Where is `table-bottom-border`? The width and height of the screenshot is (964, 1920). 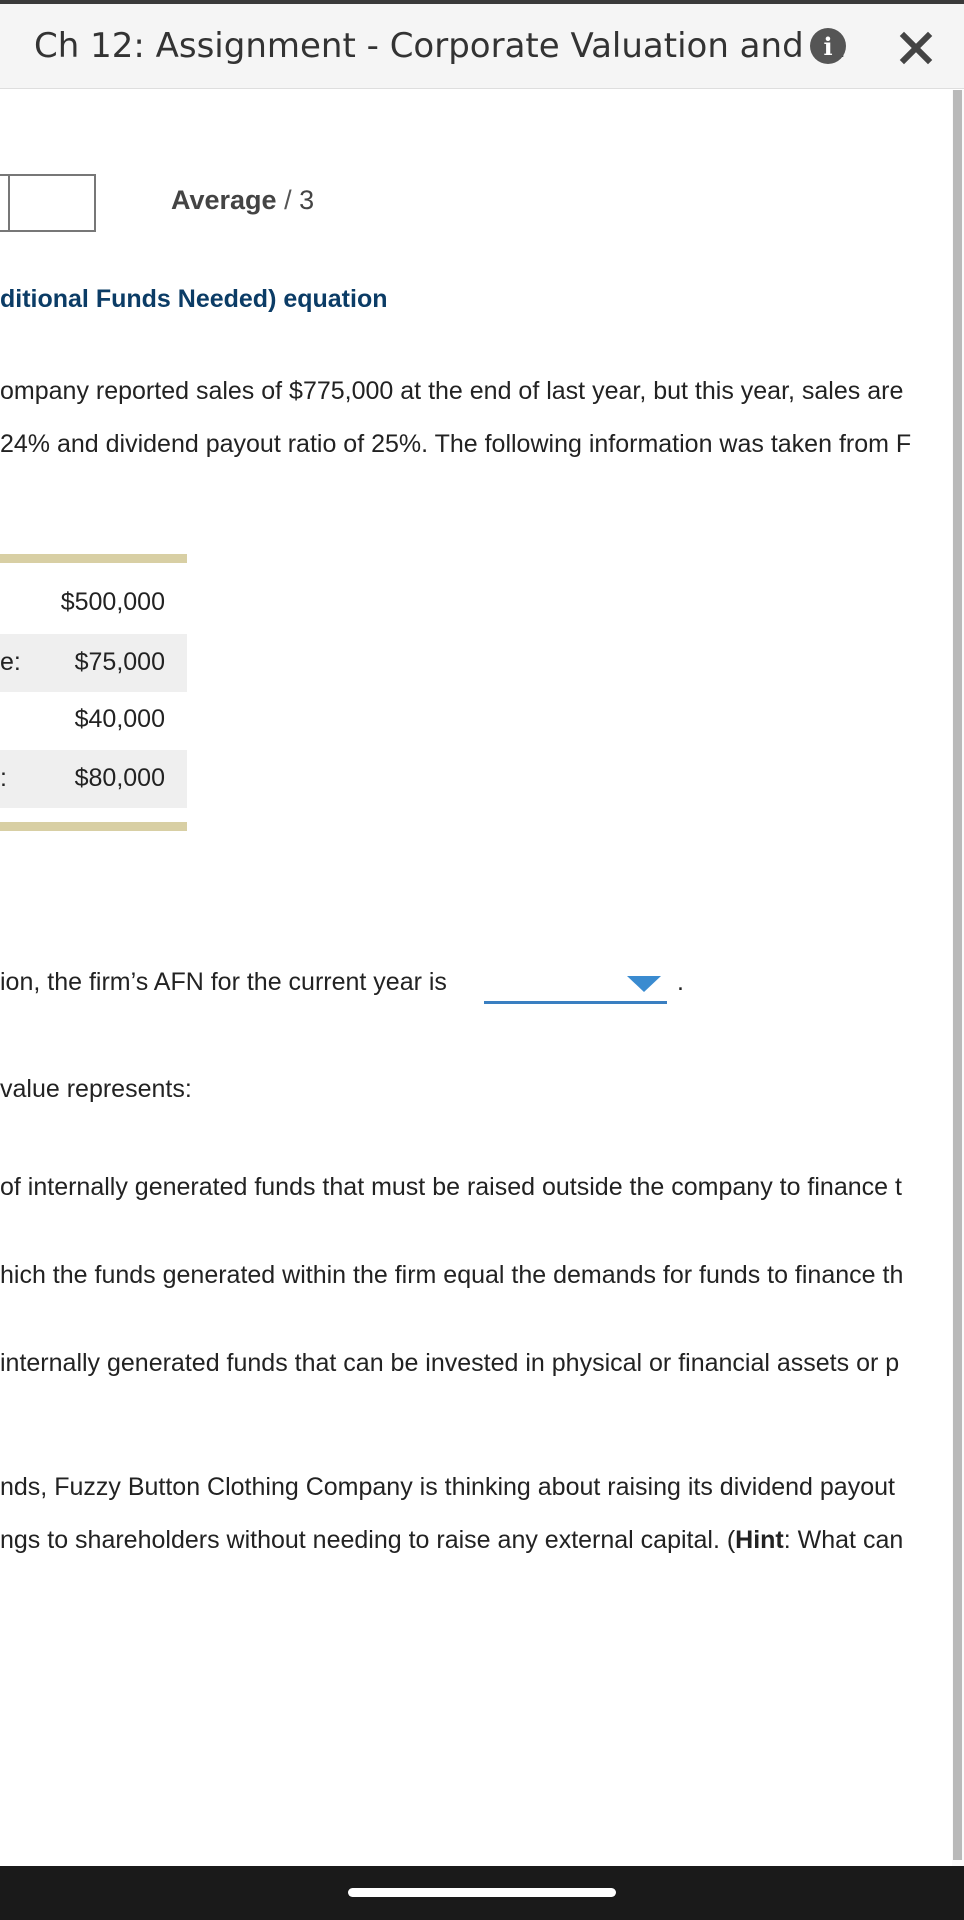 table-bottom-border is located at coordinates (93, 826).